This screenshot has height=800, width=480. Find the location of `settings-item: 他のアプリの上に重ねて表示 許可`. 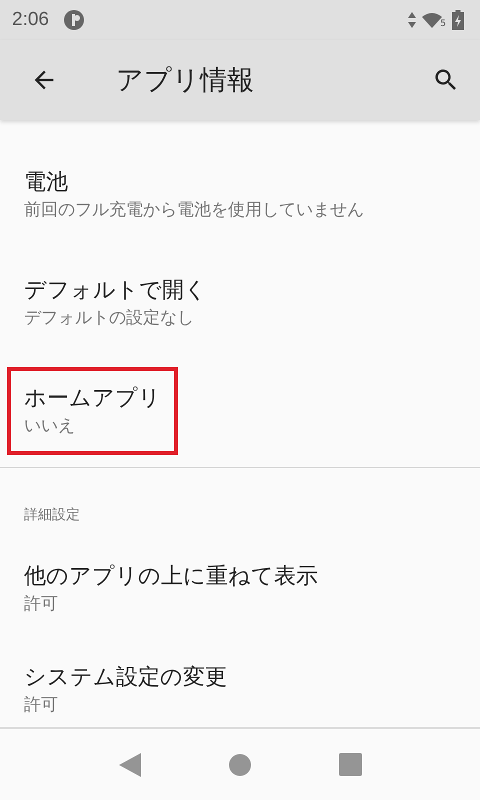

settings-item: 他のアプリの上に重ねて表示 許可 is located at coordinates (240, 574).